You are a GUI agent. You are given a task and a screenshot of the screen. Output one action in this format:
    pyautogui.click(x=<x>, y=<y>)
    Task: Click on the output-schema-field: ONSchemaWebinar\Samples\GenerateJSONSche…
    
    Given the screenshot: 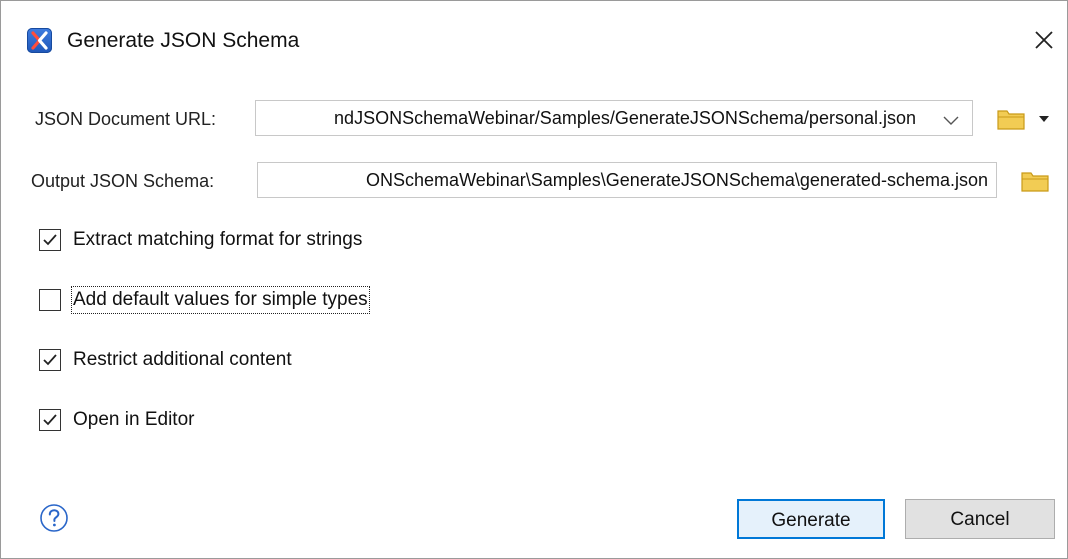 What is the action you would take?
    pyautogui.click(x=627, y=180)
    